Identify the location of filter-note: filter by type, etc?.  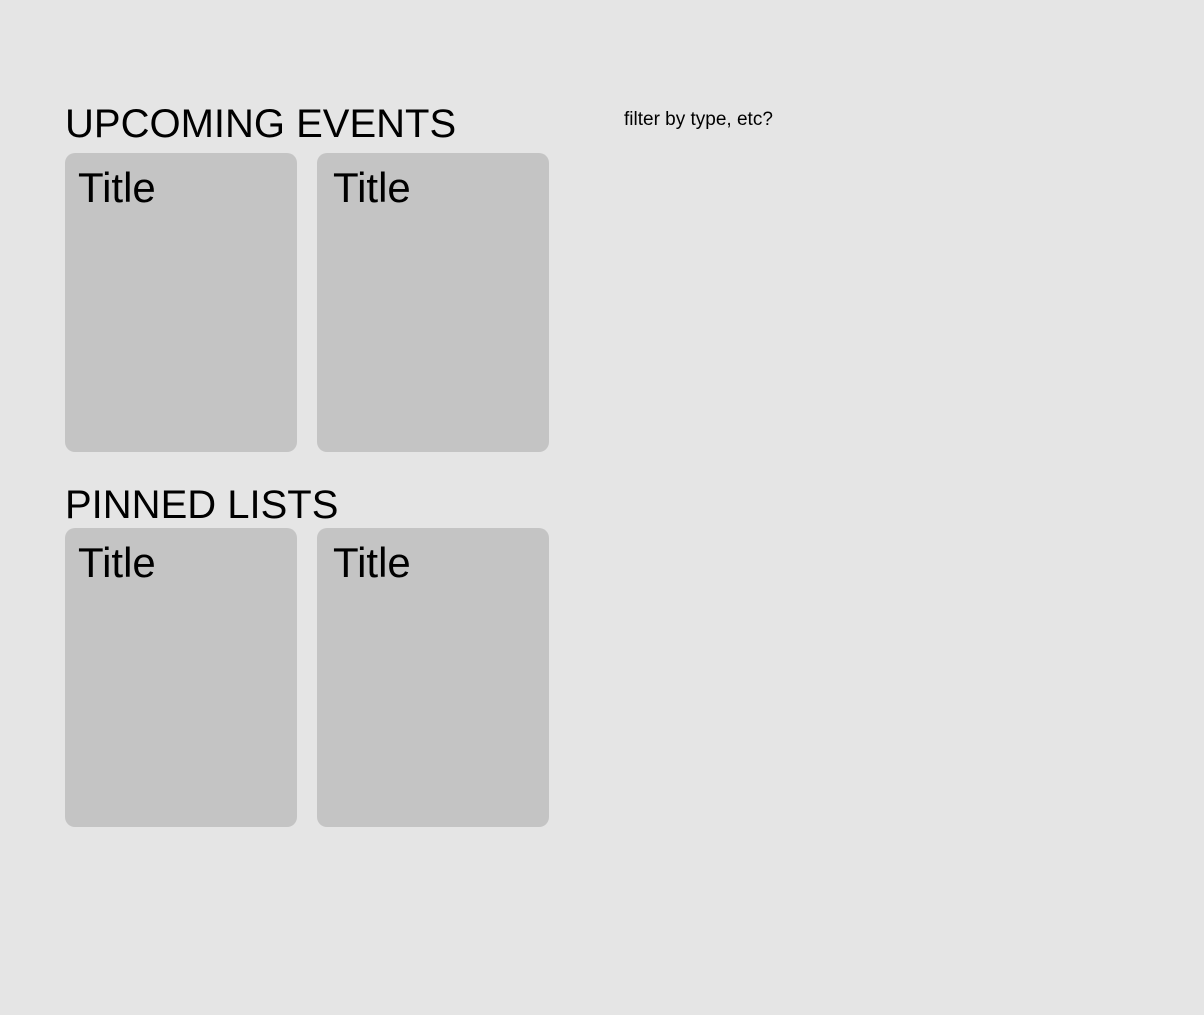
(698, 119).